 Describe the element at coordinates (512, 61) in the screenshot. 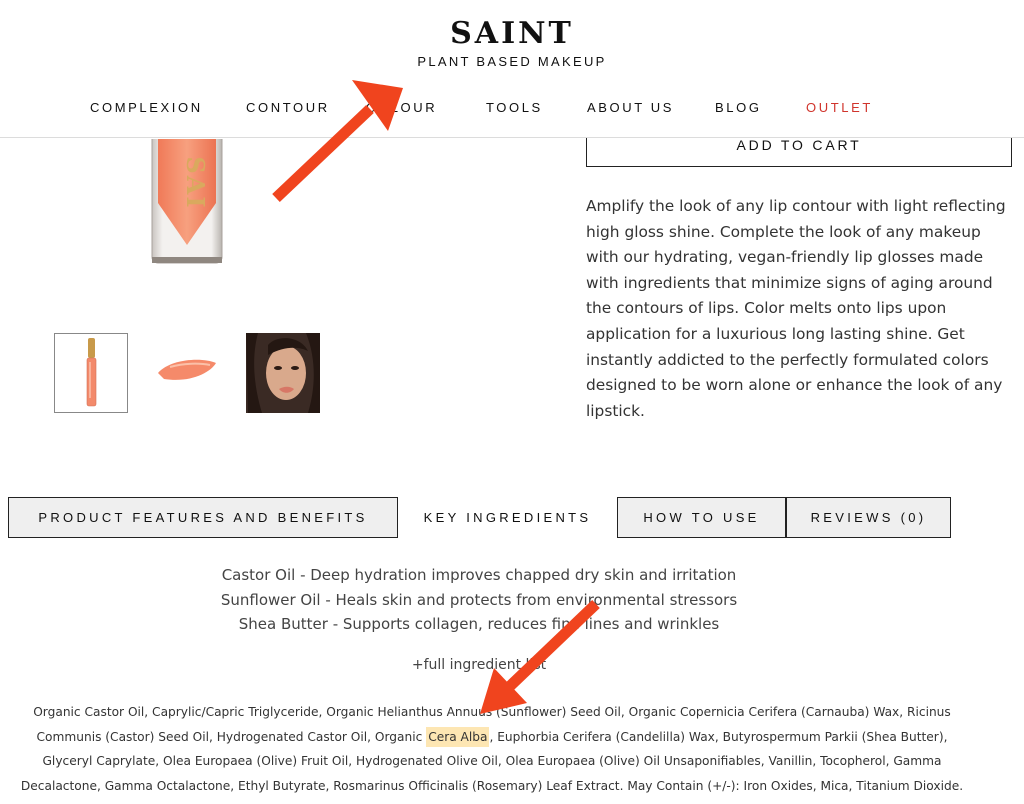

I see `brand-tagline: PLANT BASED MAKEUP` at that location.